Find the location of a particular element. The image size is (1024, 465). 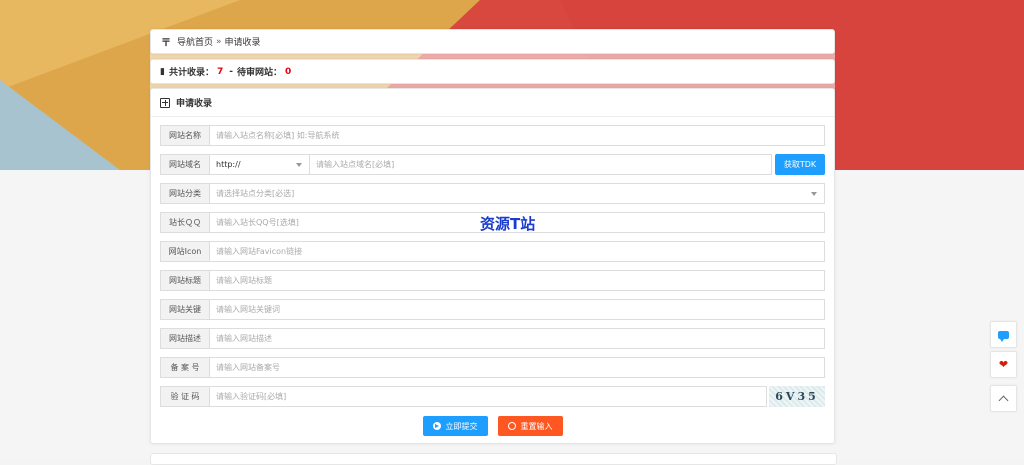

site-keywords-label: 网站关键 is located at coordinates (184, 309).